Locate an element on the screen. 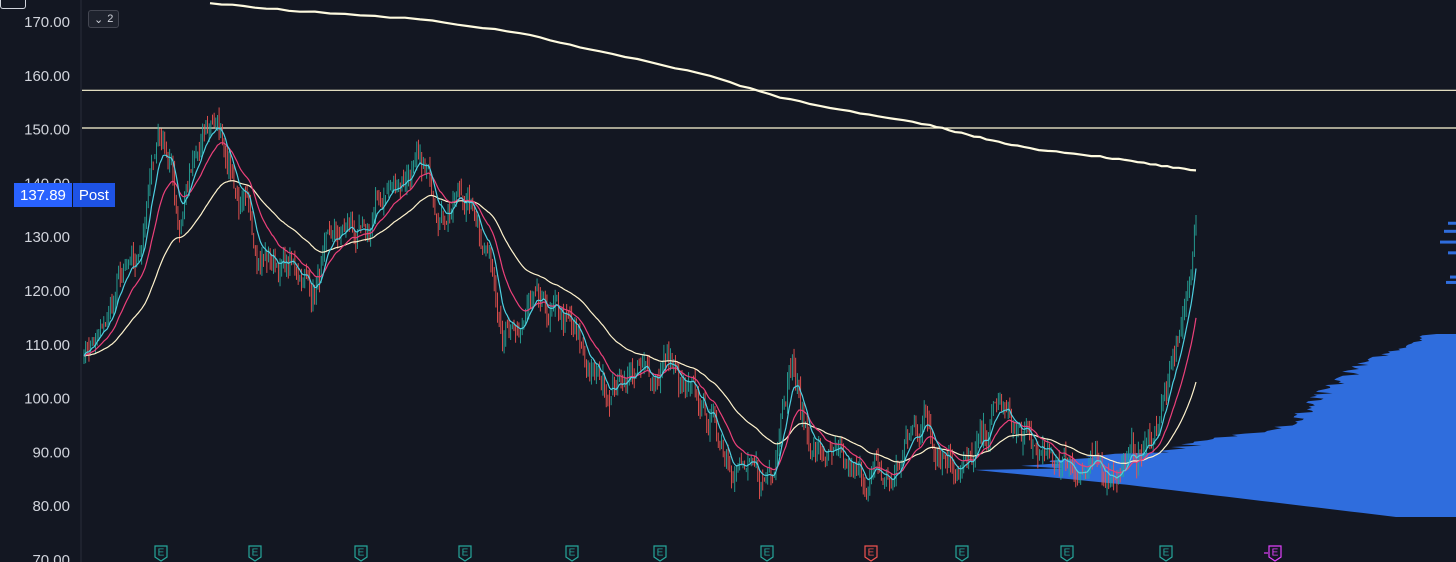 The width and height of the screenshot is (1456, 562). y-tick-label: 130.00 is located at coordinates (47, 237).